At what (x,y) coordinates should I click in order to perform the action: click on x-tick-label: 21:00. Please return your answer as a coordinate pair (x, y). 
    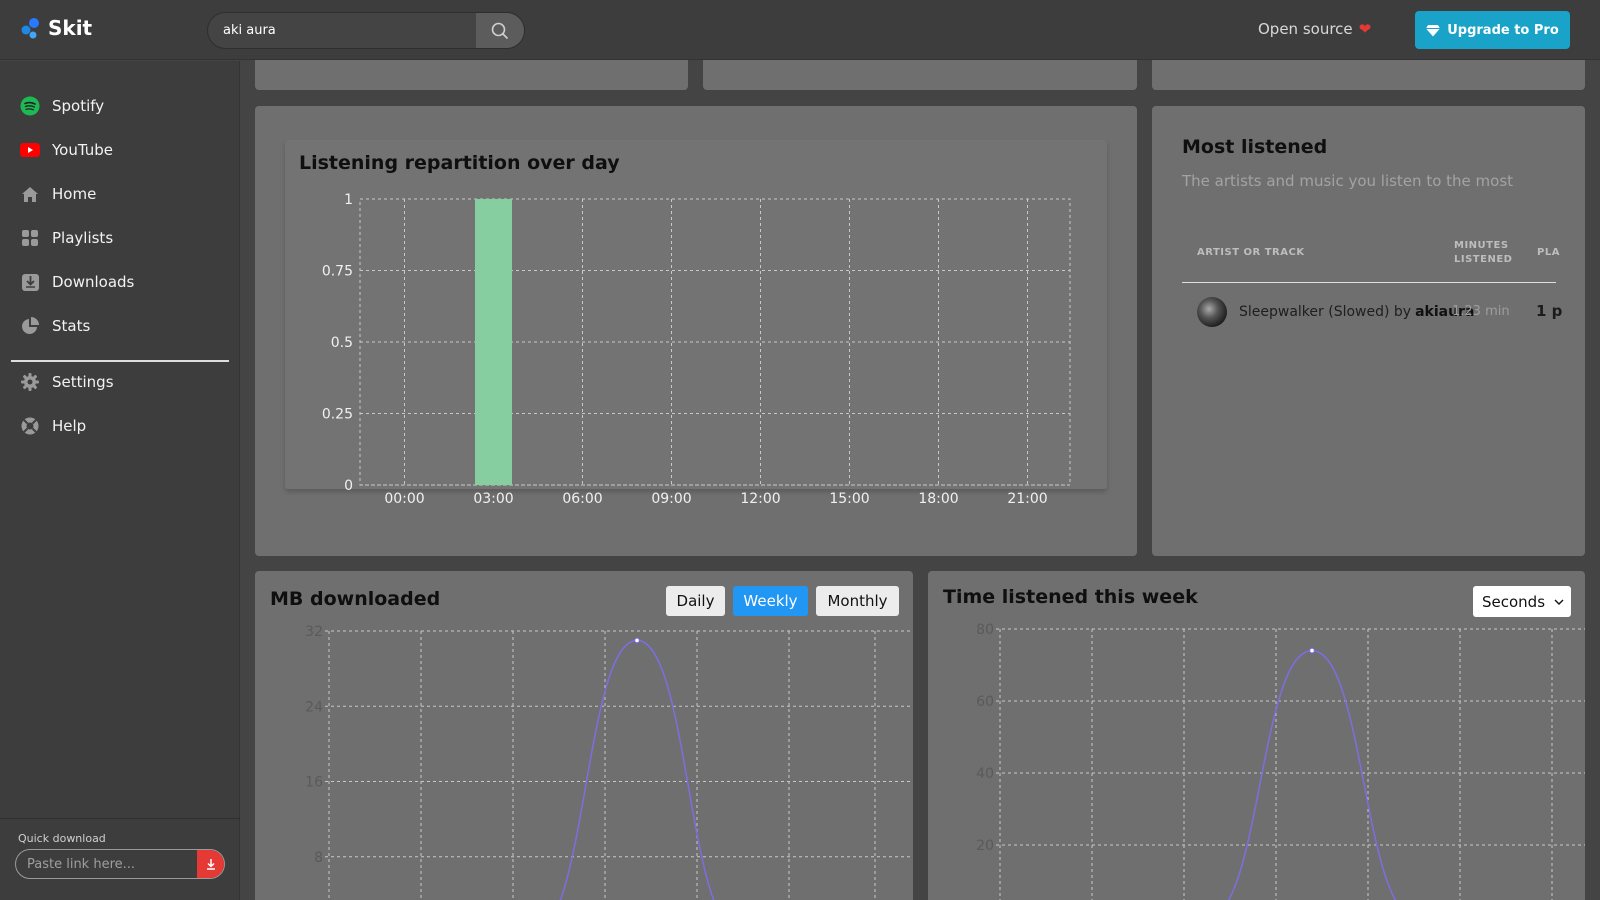
    Looking at the image, I should click on (1027, 499).